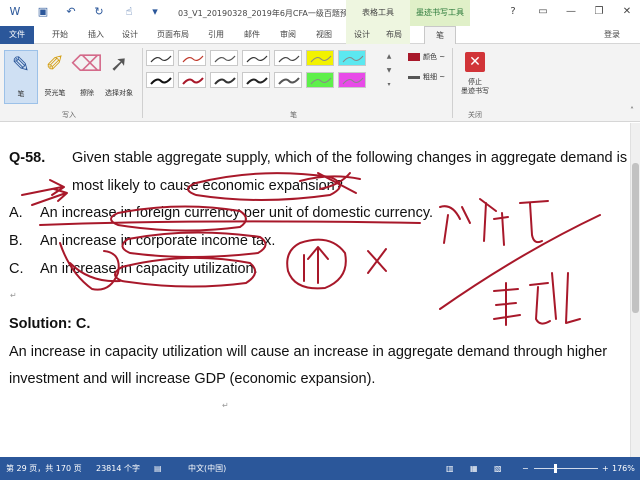  What do you see at coordinates (525, 468) in the screenshot?
I see `zoom-out-button: −` at bounding box center [525, 468].